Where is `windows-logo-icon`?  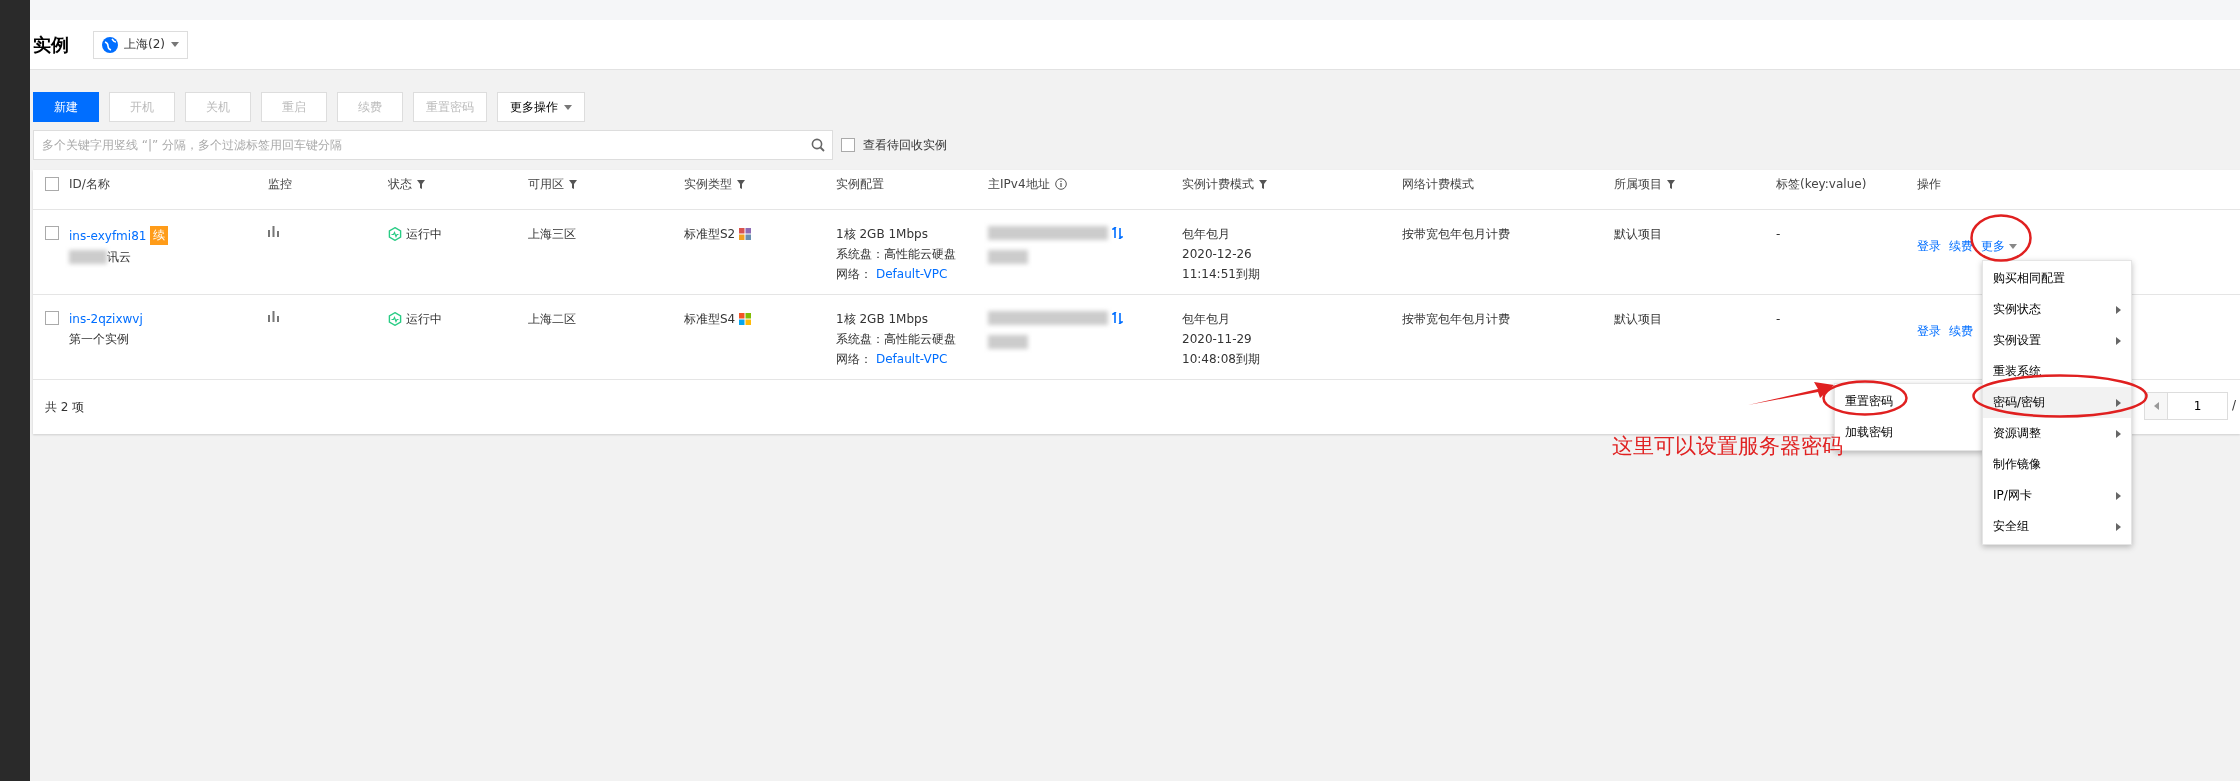
windows-logo-icon is located at coordinates (745, 319).